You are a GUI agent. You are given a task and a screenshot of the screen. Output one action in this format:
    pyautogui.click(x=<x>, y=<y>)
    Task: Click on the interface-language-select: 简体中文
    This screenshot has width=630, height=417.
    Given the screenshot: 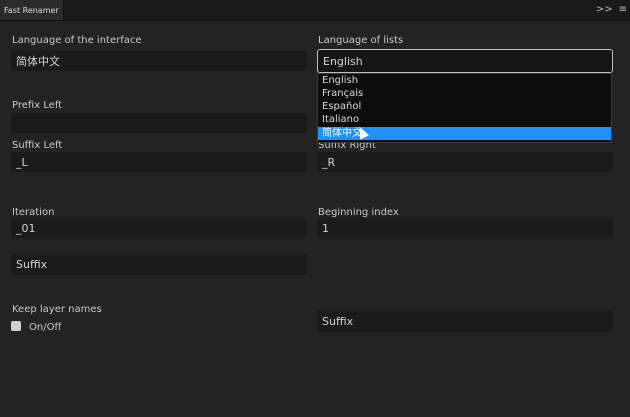 What is the action you would take?
    pyautogui.click(x=159, y=61)
    